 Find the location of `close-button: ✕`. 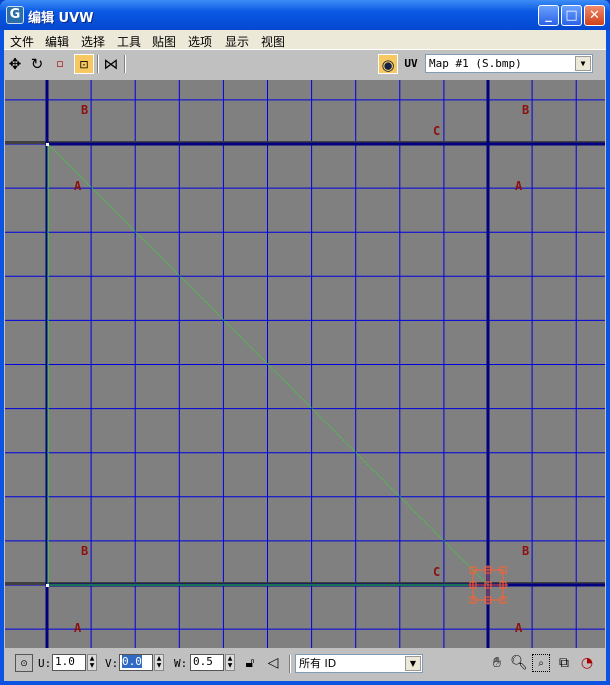

close-button: ✕ is located at coordinates (594, 15).